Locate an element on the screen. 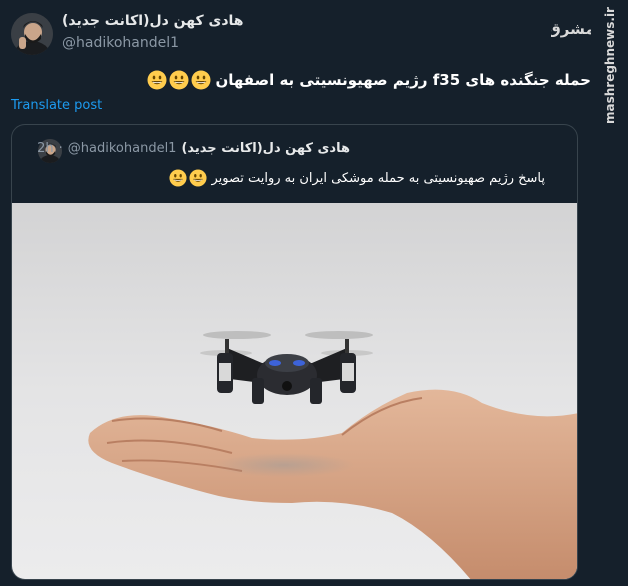 The height and width of the screenshot is (586, 628). watermark-site-text: mashreghnews.ir is located at coordinates (610, 65).